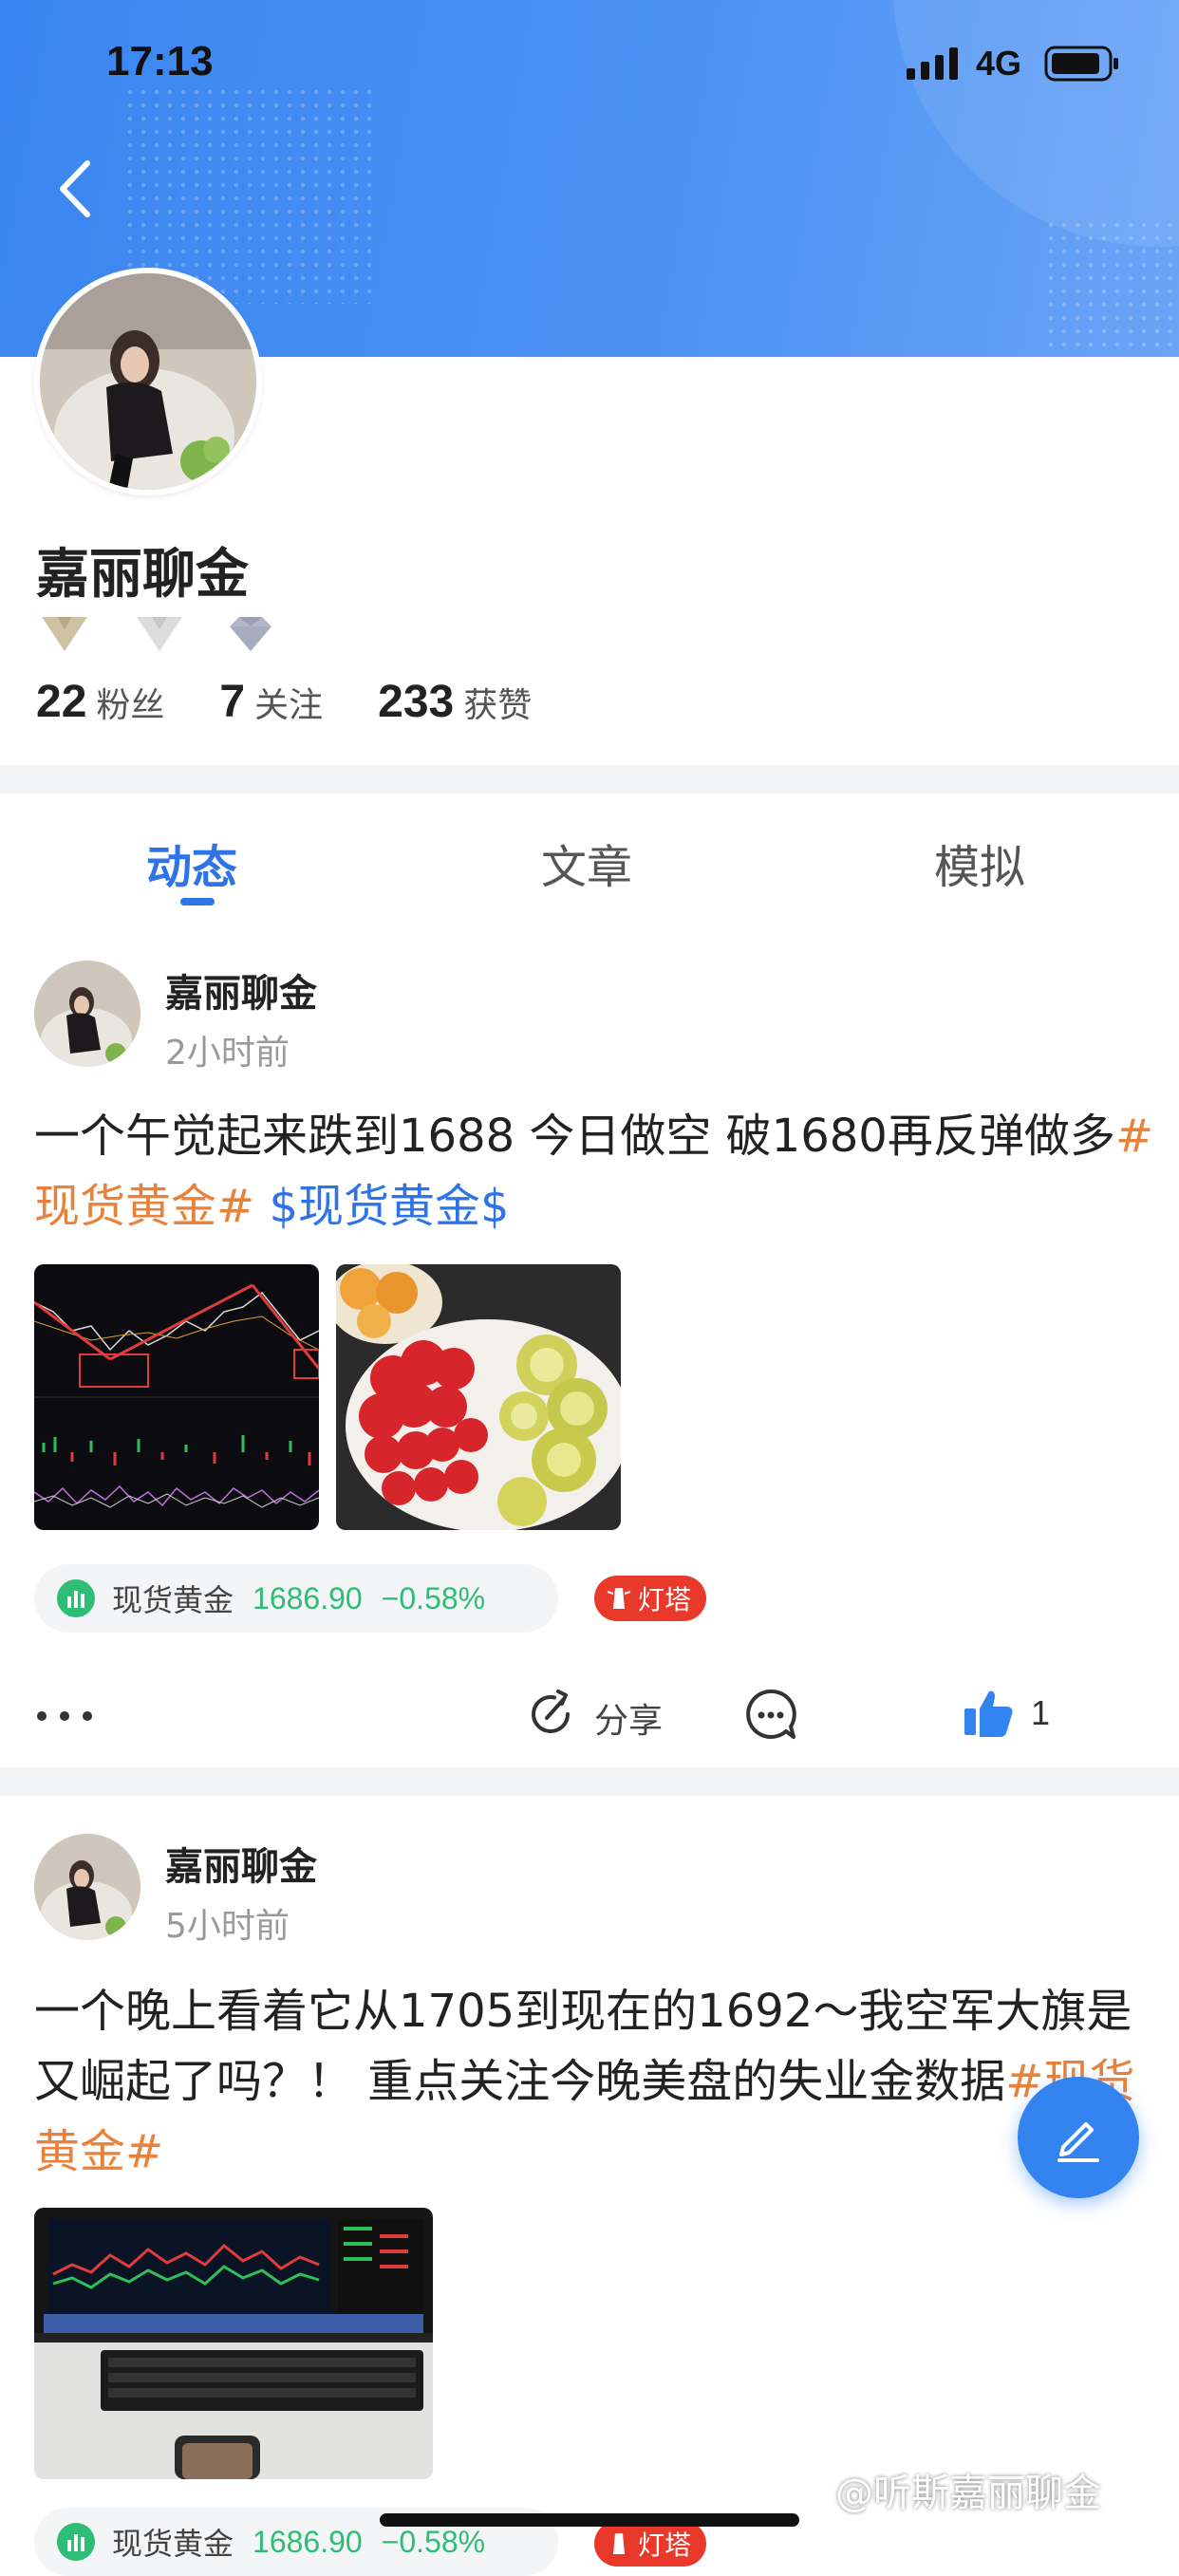  What do you see at coordinates (1081, 64) in the screenshot?
I see `battery-icon` at bounding box center [1081, 64].